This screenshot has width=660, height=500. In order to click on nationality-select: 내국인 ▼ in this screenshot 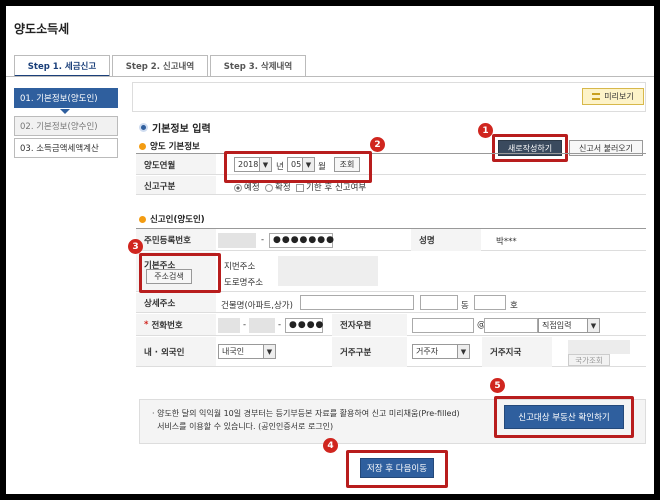, I will do `click(247, 351)`.